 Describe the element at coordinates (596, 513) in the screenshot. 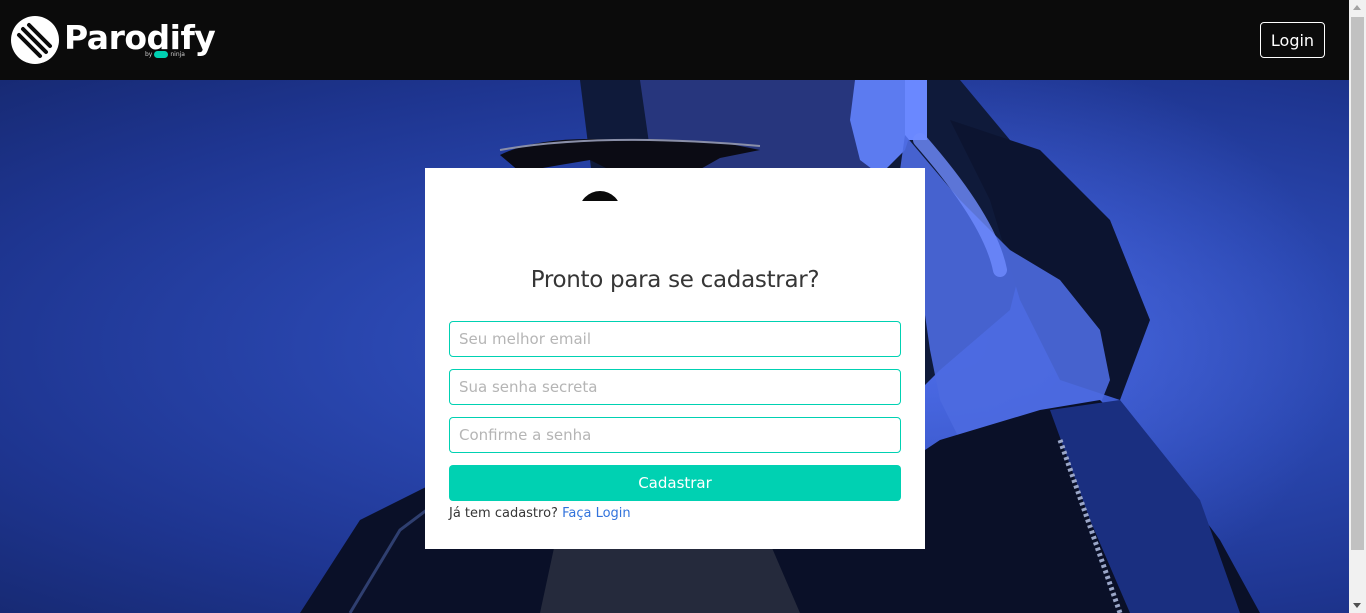

I see `login-link: Faça Login` at that location.